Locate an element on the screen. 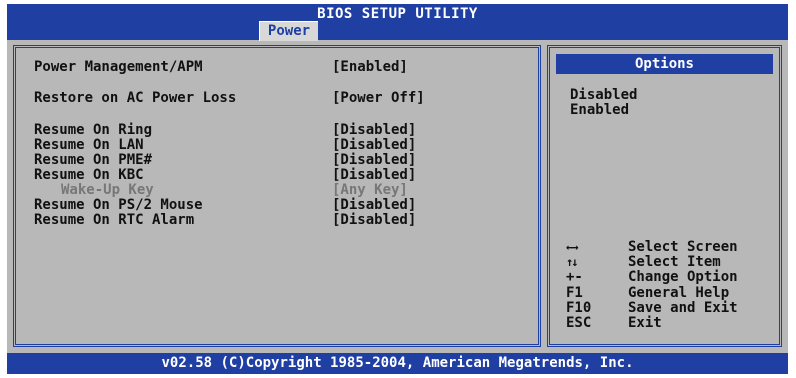 This screenshot has width=796, height=378. setting-label-power-management: Power Management/APM is located at coordinates (118, 67).